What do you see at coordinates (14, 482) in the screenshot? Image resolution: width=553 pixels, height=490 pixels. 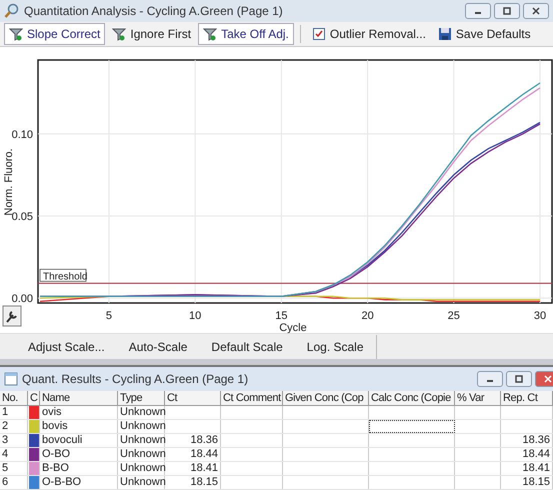 I see `table-cell: 6` at bounding box center [14, 482].